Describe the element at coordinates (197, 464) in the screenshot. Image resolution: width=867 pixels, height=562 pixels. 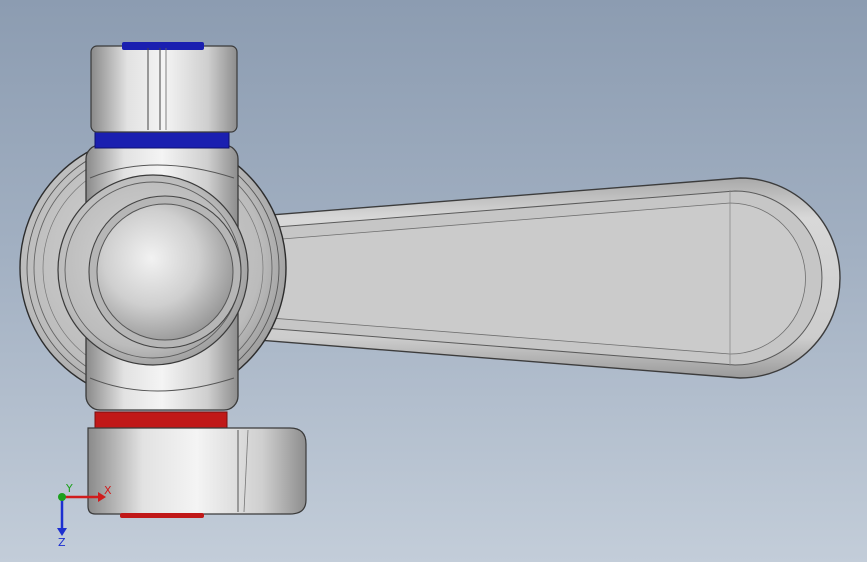
I see `bottom-cap` at that location.